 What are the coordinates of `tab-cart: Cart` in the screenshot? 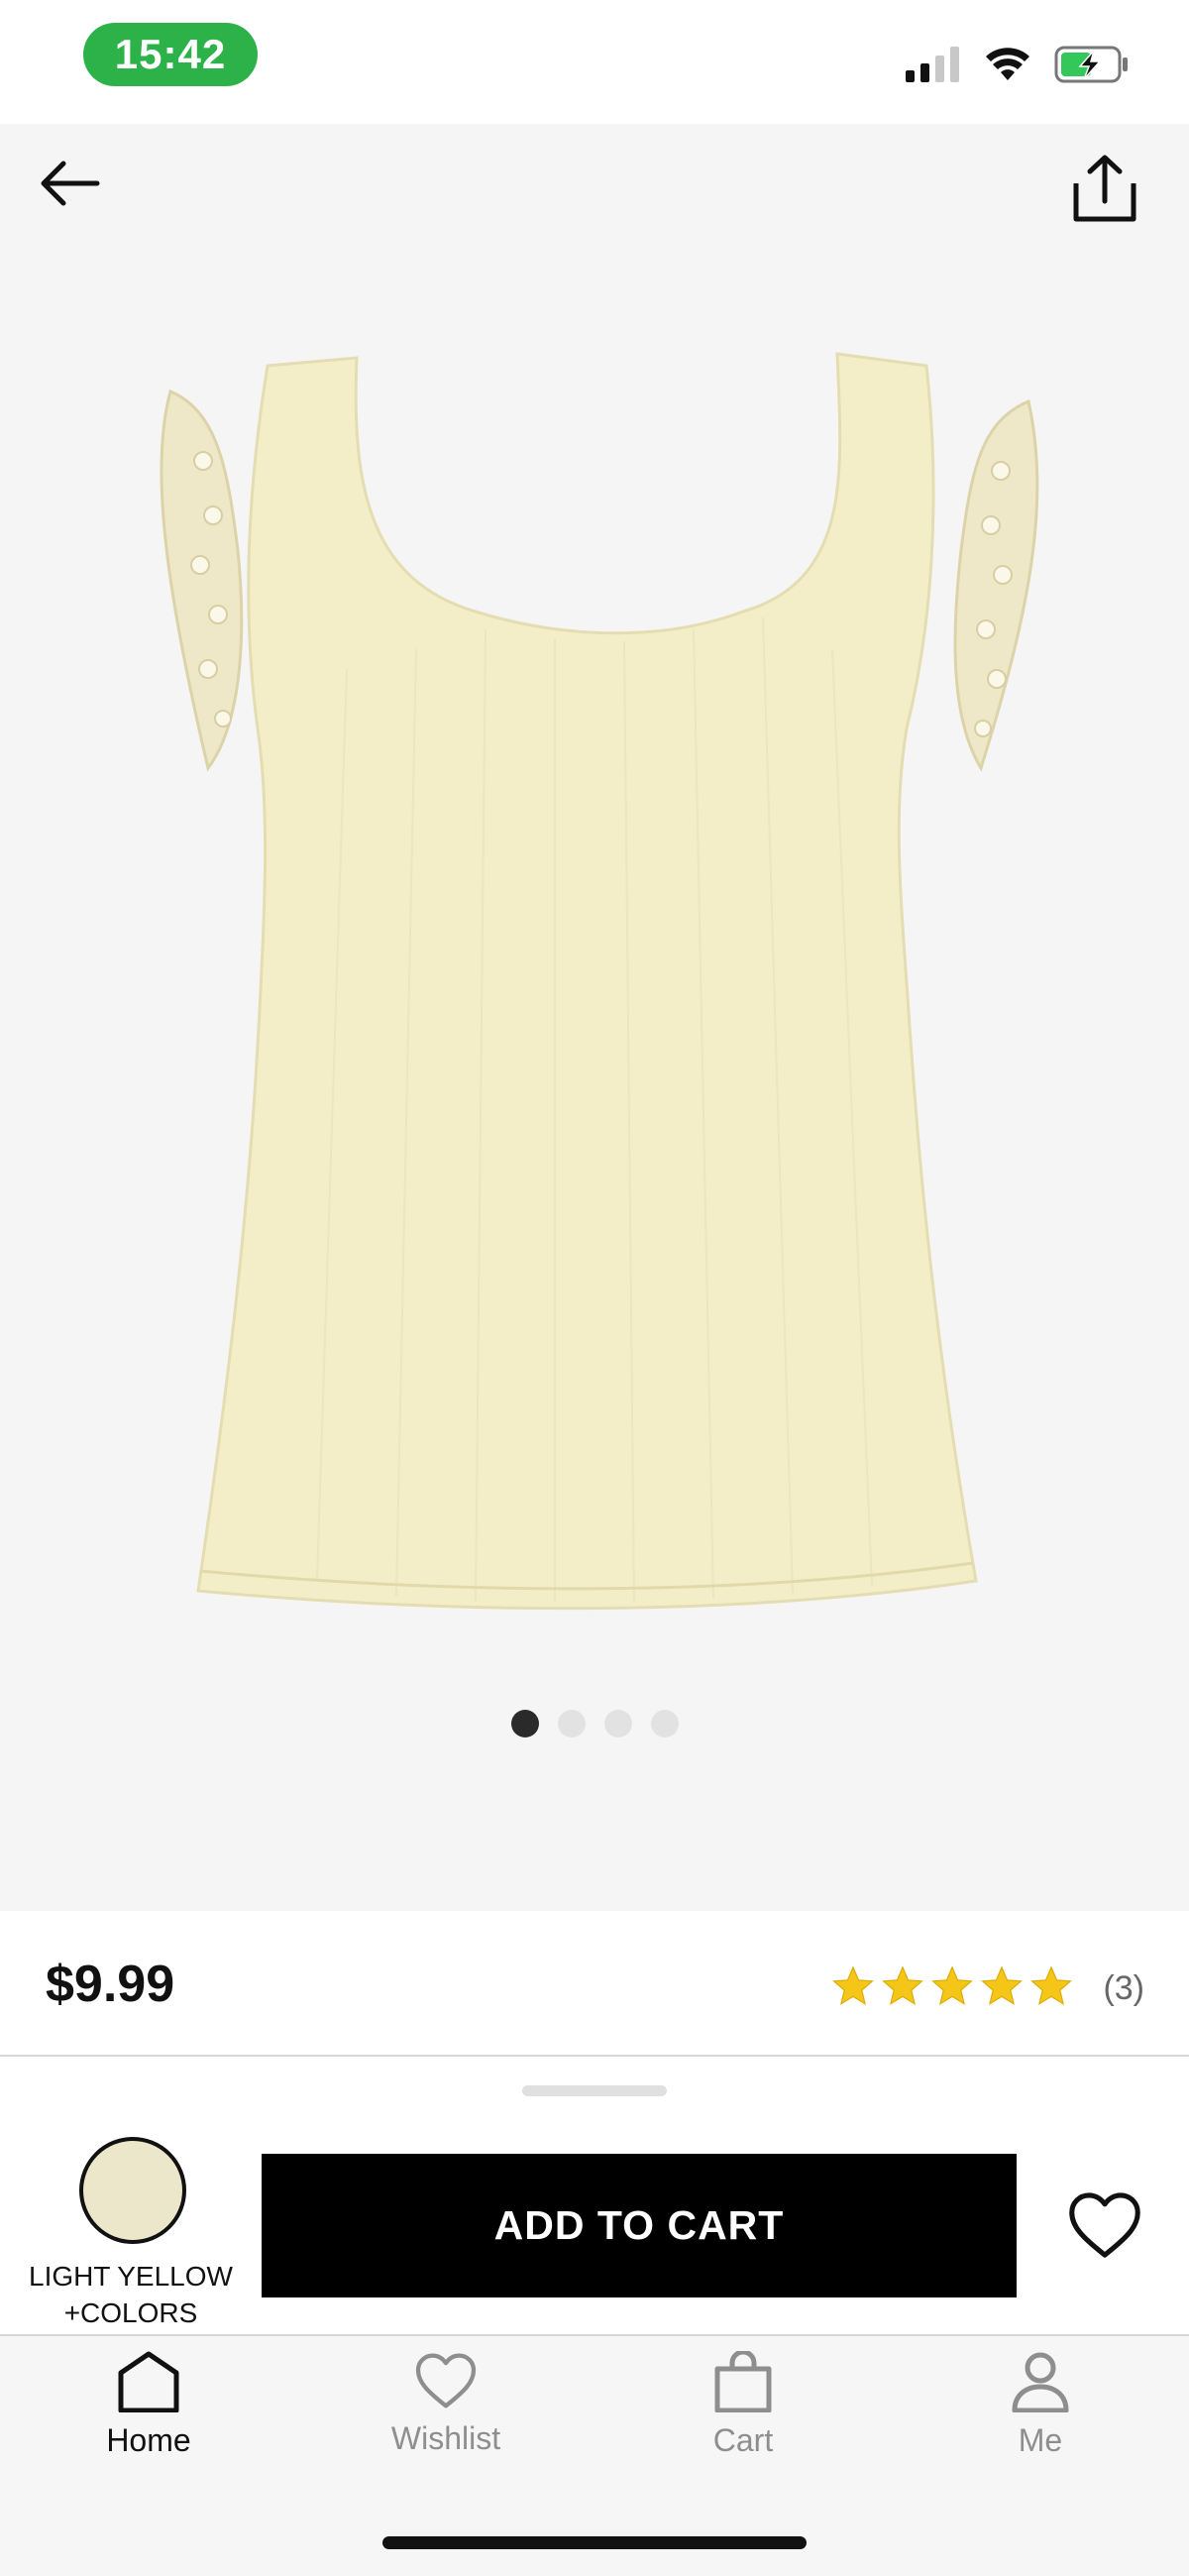 It's located at (743, 2415).